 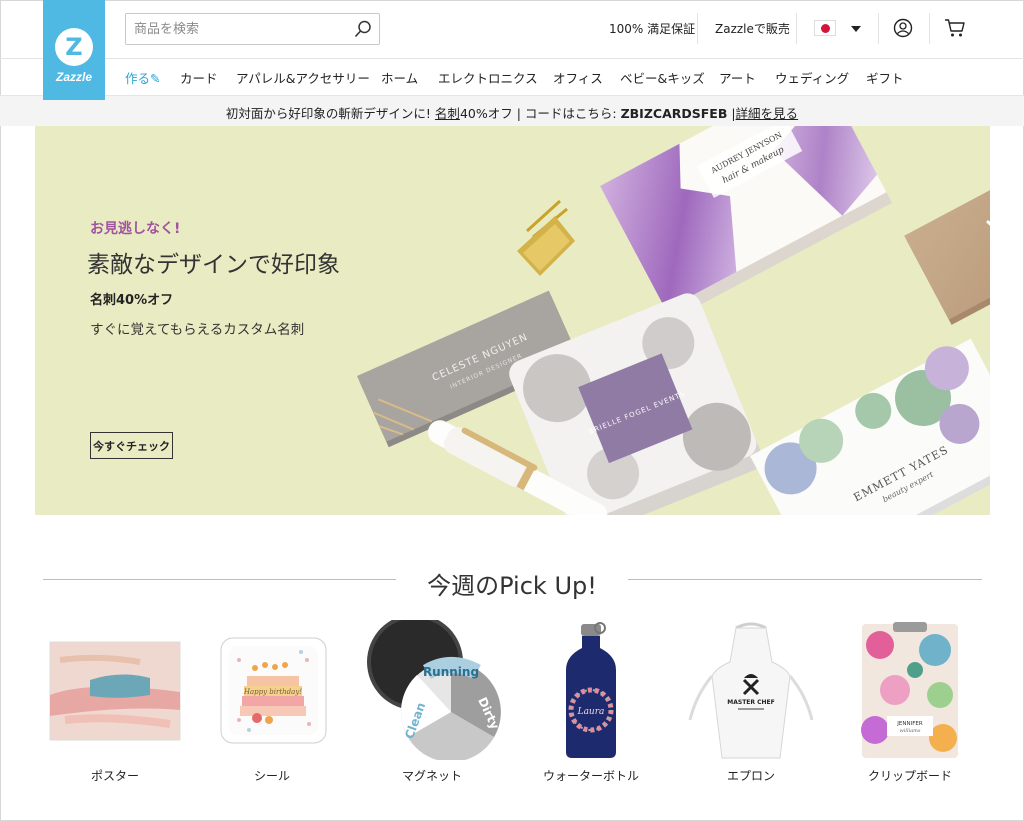 What do you see at coordinates (213, 265) in the screenshot?
I see `hero-title: 素敵なデザインで好印象` at bounding box center [213, 265].